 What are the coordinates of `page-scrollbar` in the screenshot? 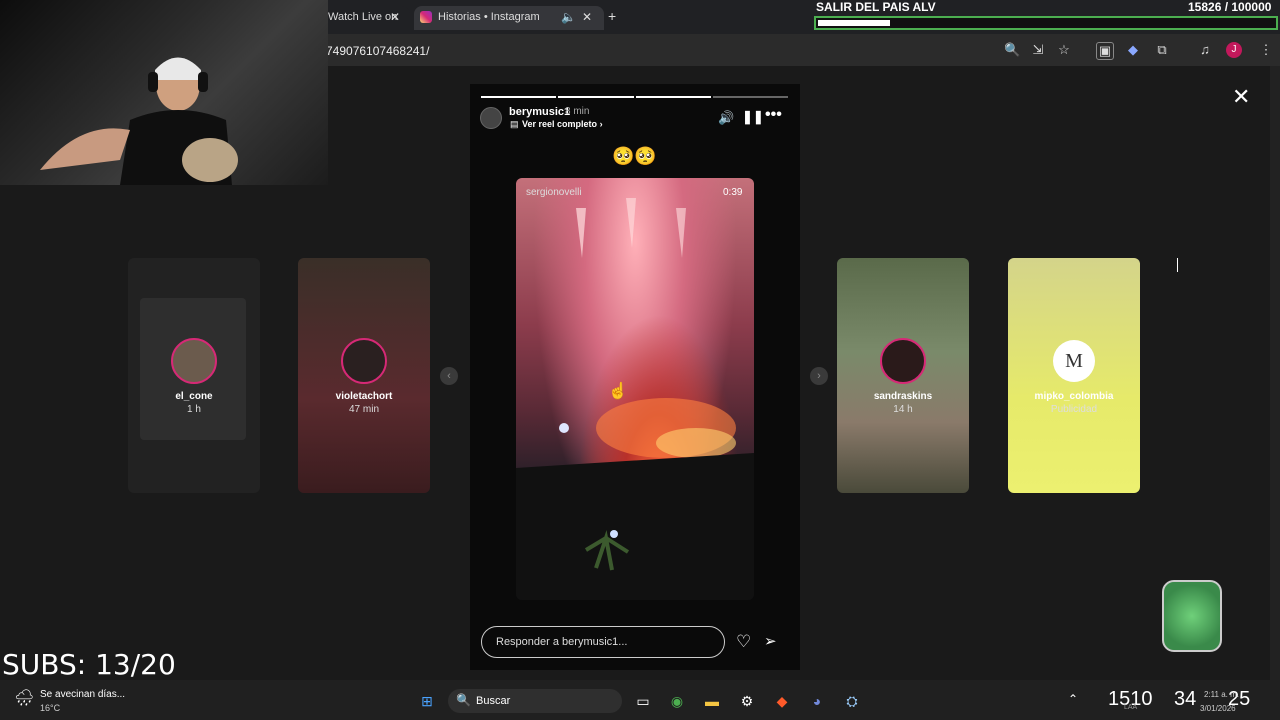 It's located at (1275, 373).